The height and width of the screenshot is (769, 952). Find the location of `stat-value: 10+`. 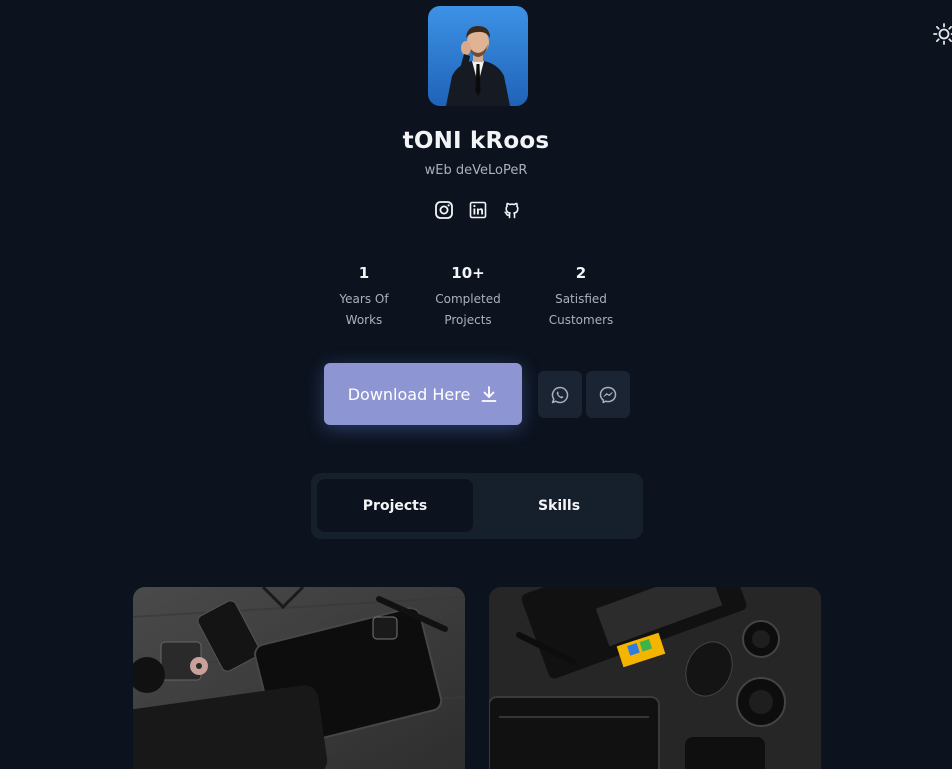

stat-value: 10+ is located at coordinates (468, 273).